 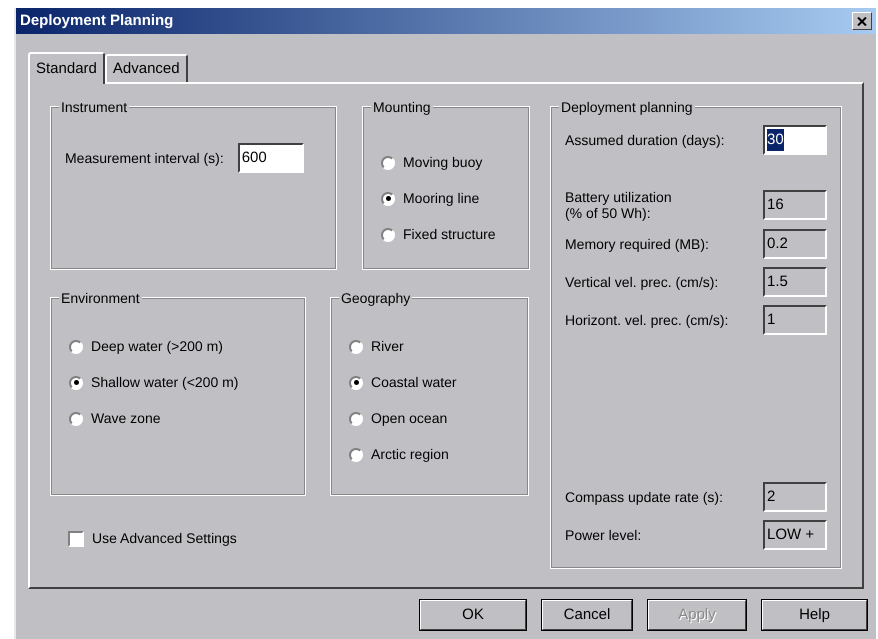 What do you see at coordinates (410, 454) in the screenshot?
I see `radio-label: Arctic region` at bounding box center [410, 454].